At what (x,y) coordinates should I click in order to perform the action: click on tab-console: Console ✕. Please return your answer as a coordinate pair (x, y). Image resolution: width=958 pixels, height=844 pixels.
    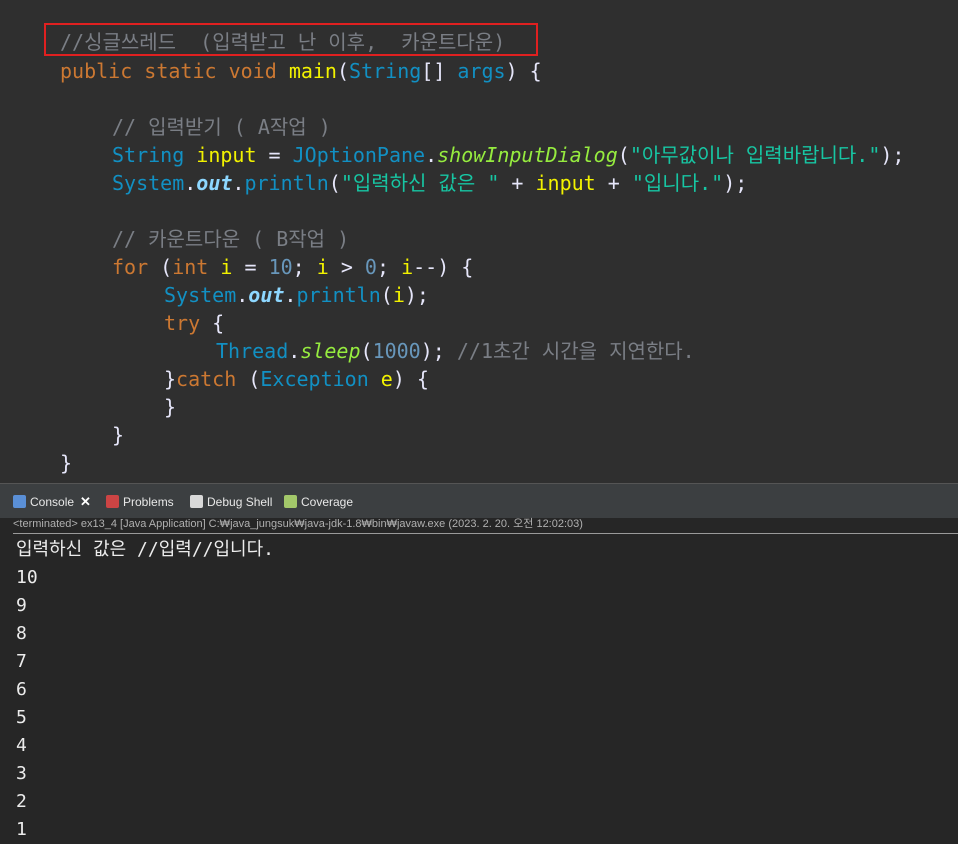
    Looking at the image, I should click on (52, 502).